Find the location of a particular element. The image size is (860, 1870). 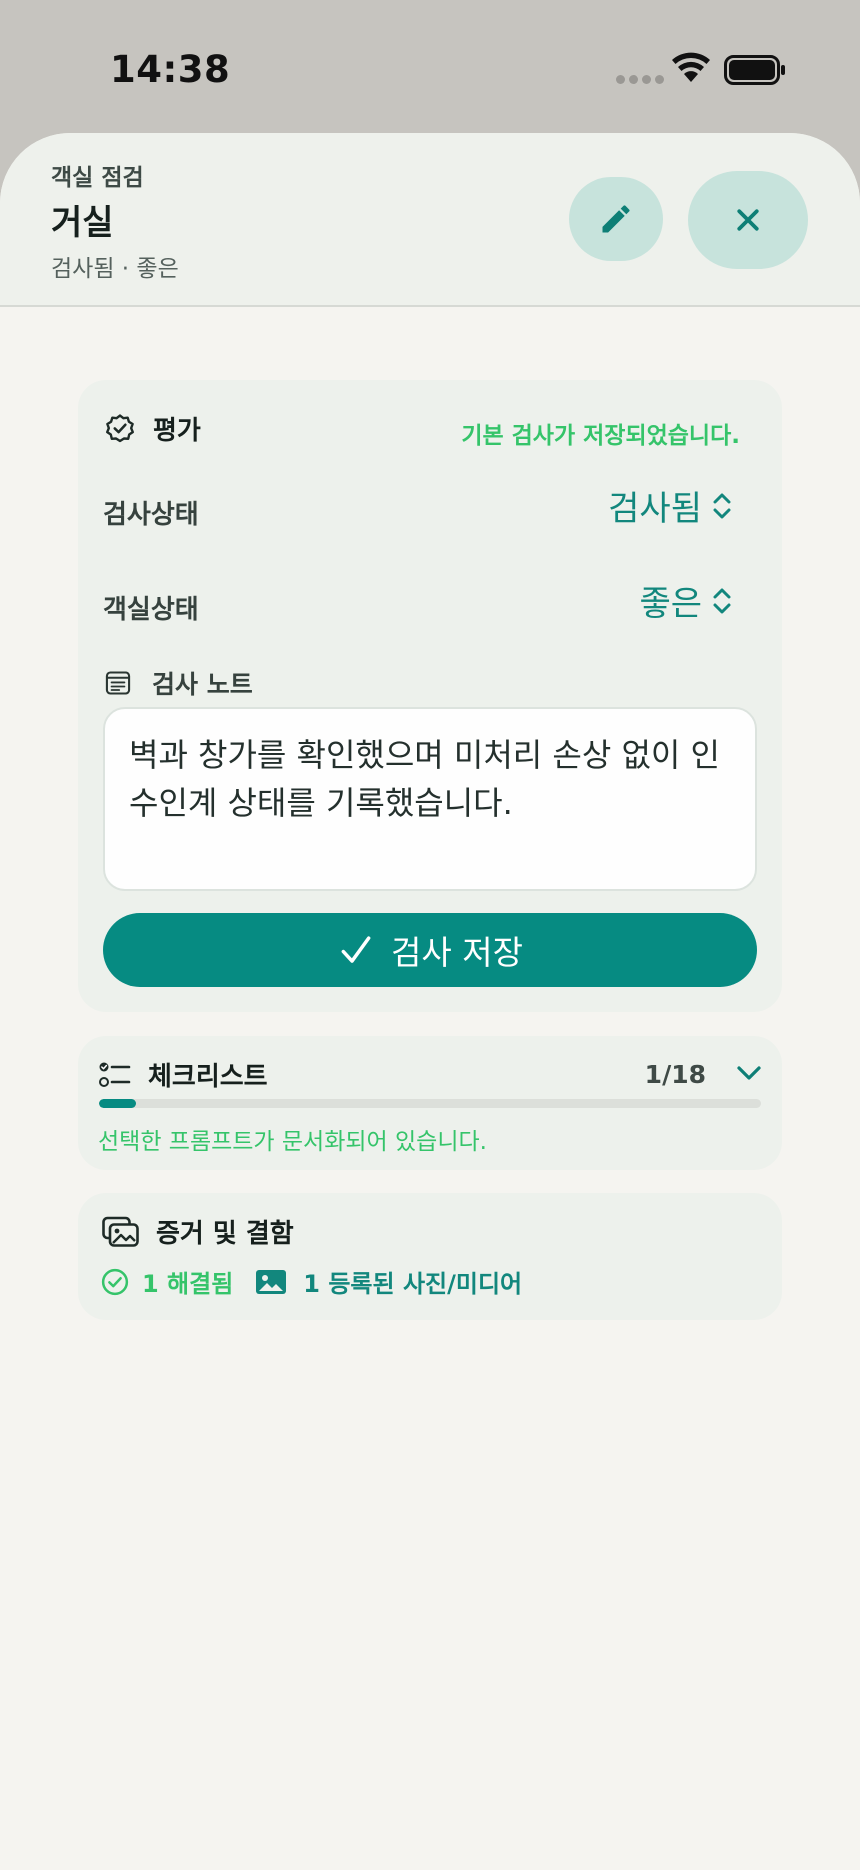

inspection-status-picker: 검사됨 is located at coordinates (670, 505).